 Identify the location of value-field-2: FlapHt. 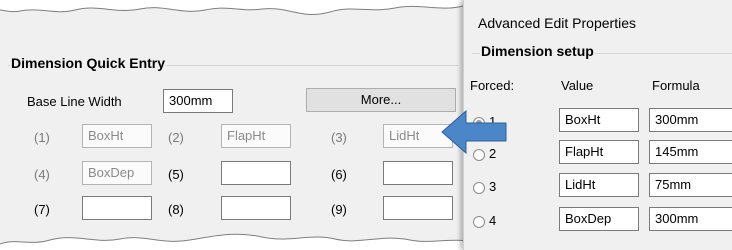
(599, 152).